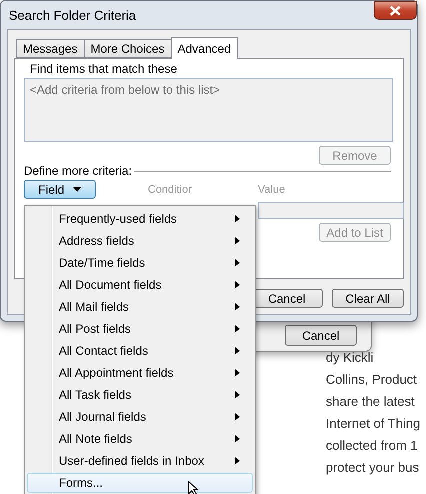 The width and height of the screenshot is (426, 494). What do you see at coordinates (194, 487) in the screenshot?
I see `mouse-pointer-icon` at bounding box center [194, 487].